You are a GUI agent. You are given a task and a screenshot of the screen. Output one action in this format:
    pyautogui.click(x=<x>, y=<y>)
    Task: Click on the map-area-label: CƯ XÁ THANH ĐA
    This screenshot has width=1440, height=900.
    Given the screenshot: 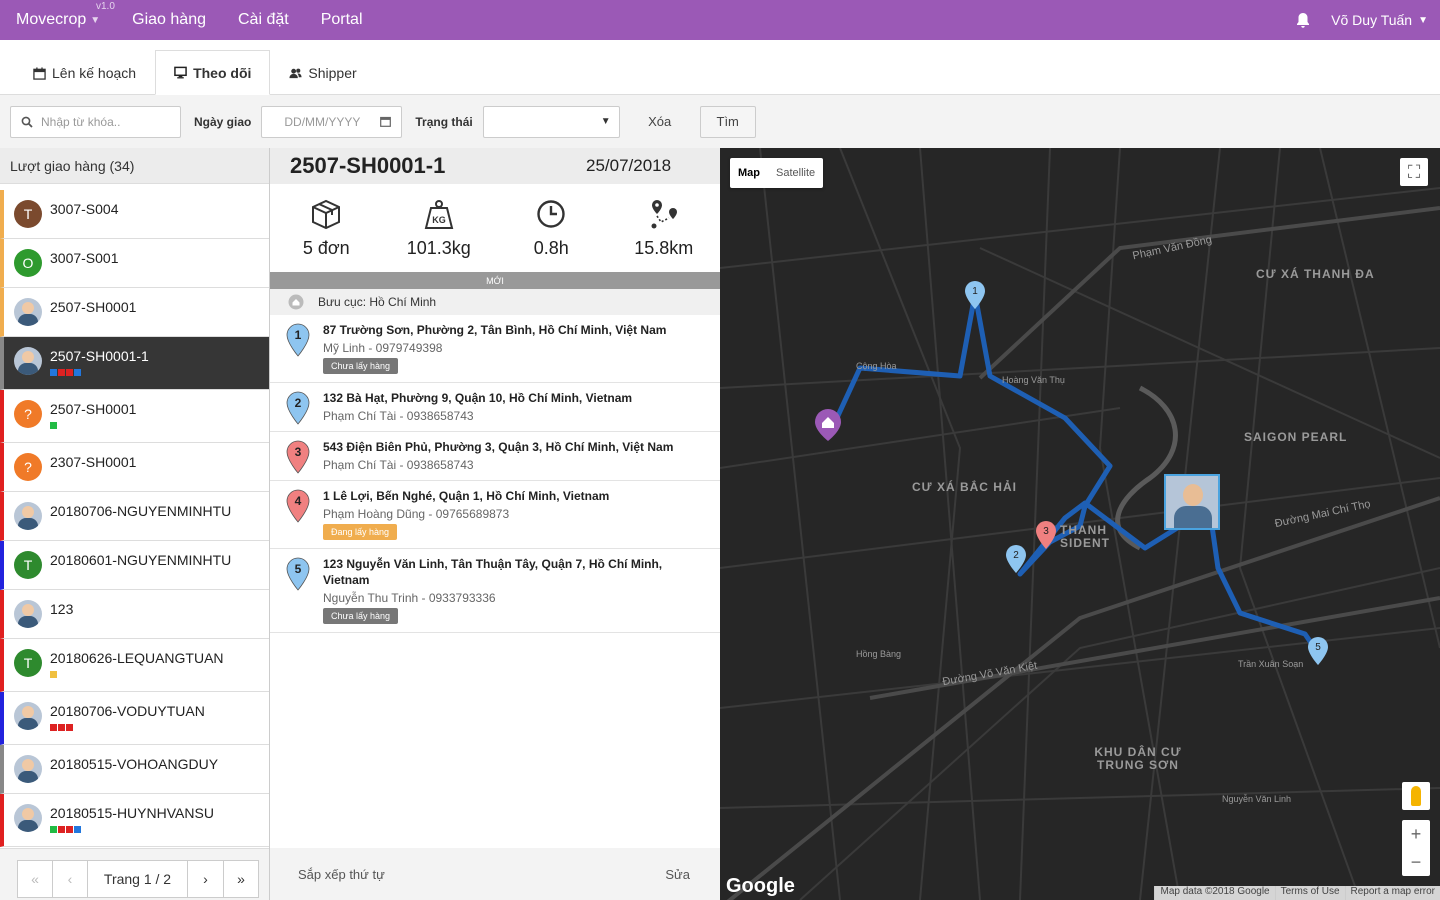 What is the action you would take?
    pyautogui.click(x=1315, y=274)
    